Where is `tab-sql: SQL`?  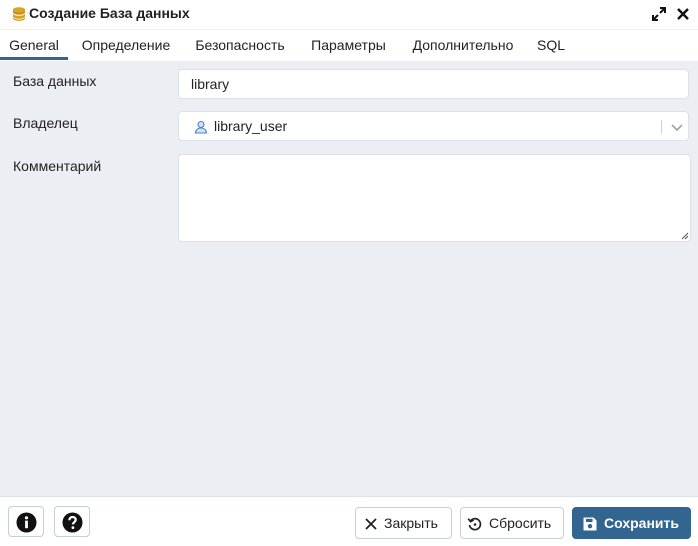 tab-sql: SQL is located at coordinates (551, 45).